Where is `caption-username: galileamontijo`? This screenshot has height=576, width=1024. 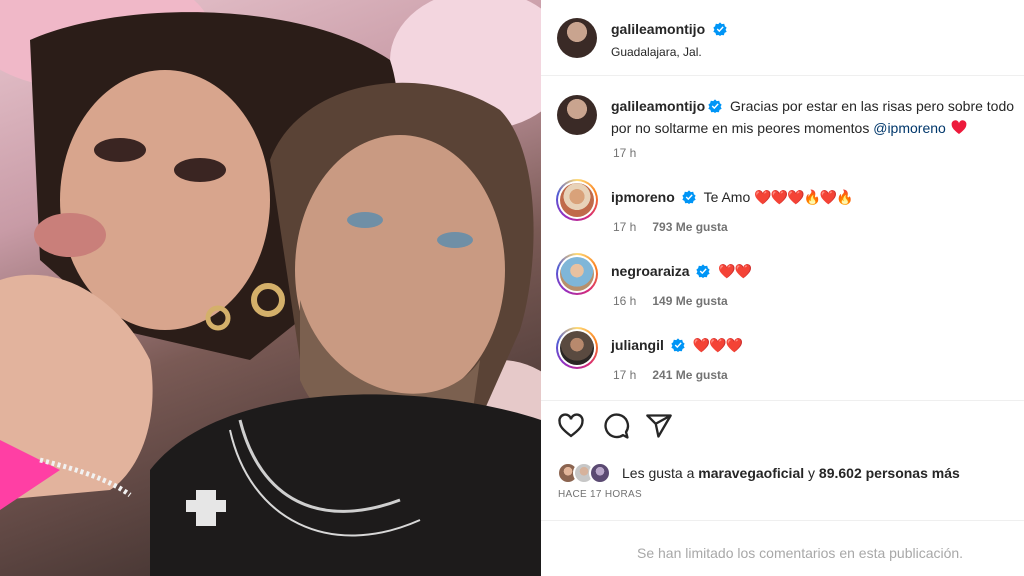
caption-username: galileamontijo is located at coordinates (658, 106).